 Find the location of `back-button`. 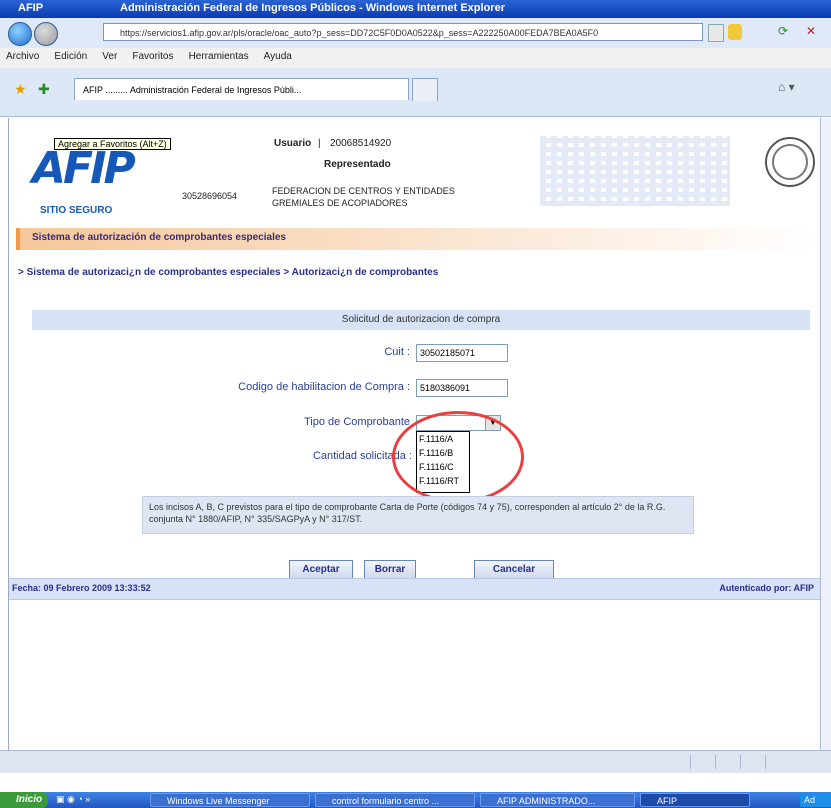

back-button is located at coordinates (20, 34).